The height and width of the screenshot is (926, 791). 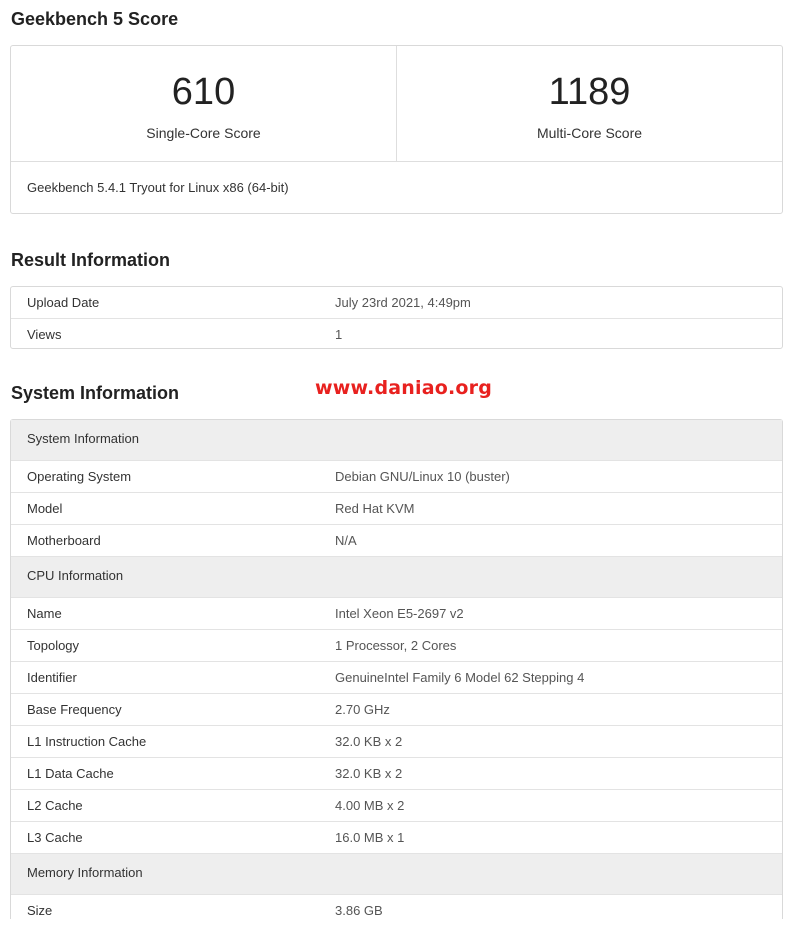 I want to click on row-label: Size, so click(x=40, y=910).